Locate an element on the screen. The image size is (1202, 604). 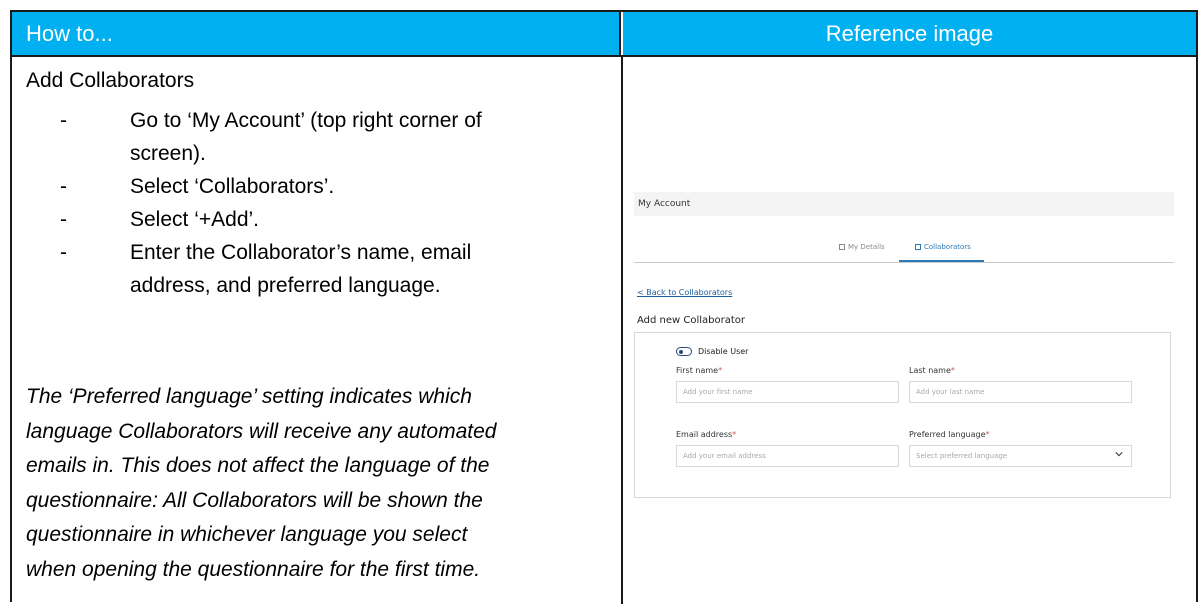
tab-collaborators-label: Collaborators is located at coordinates (947, 247).